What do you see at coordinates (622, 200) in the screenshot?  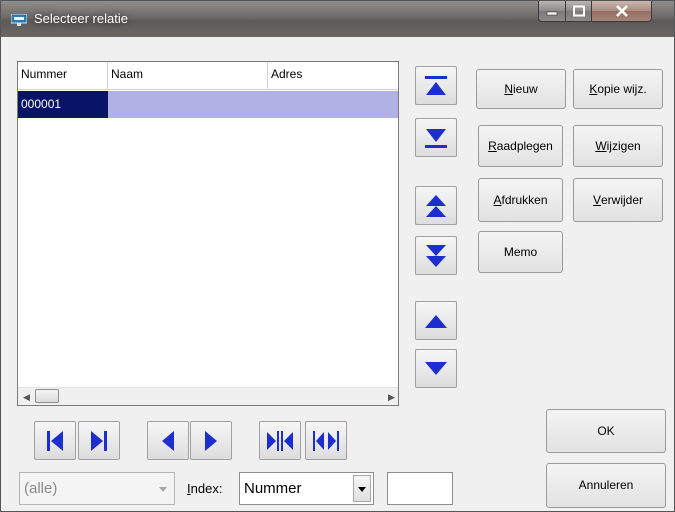 I see `verwijder-label: erwijder` at bounding box center [622, 200].